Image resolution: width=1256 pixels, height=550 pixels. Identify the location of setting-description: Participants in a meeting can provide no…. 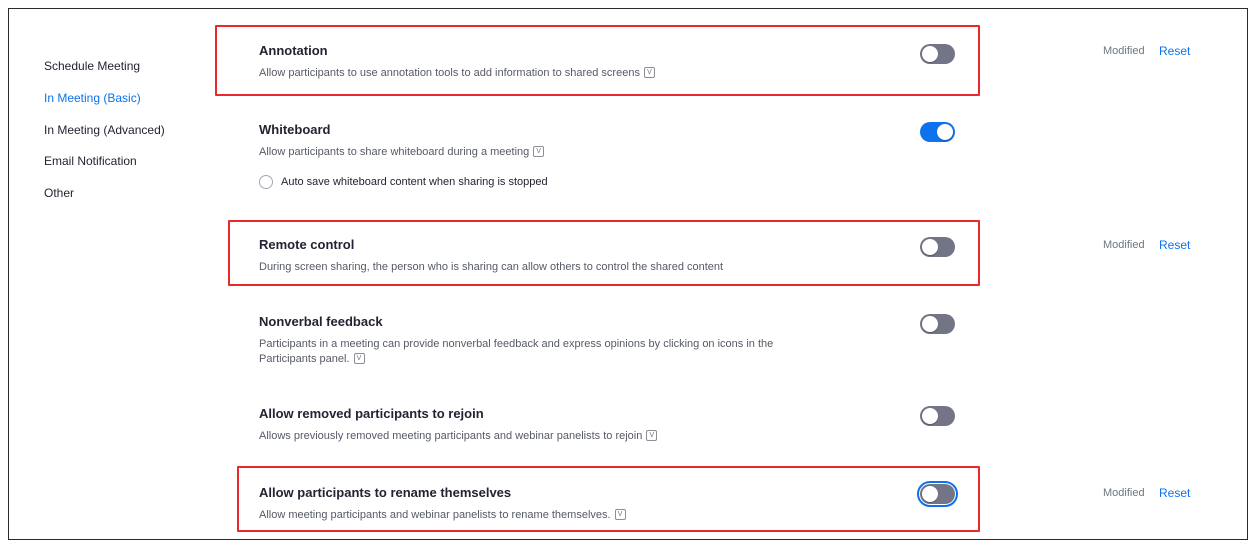
(516, 351).